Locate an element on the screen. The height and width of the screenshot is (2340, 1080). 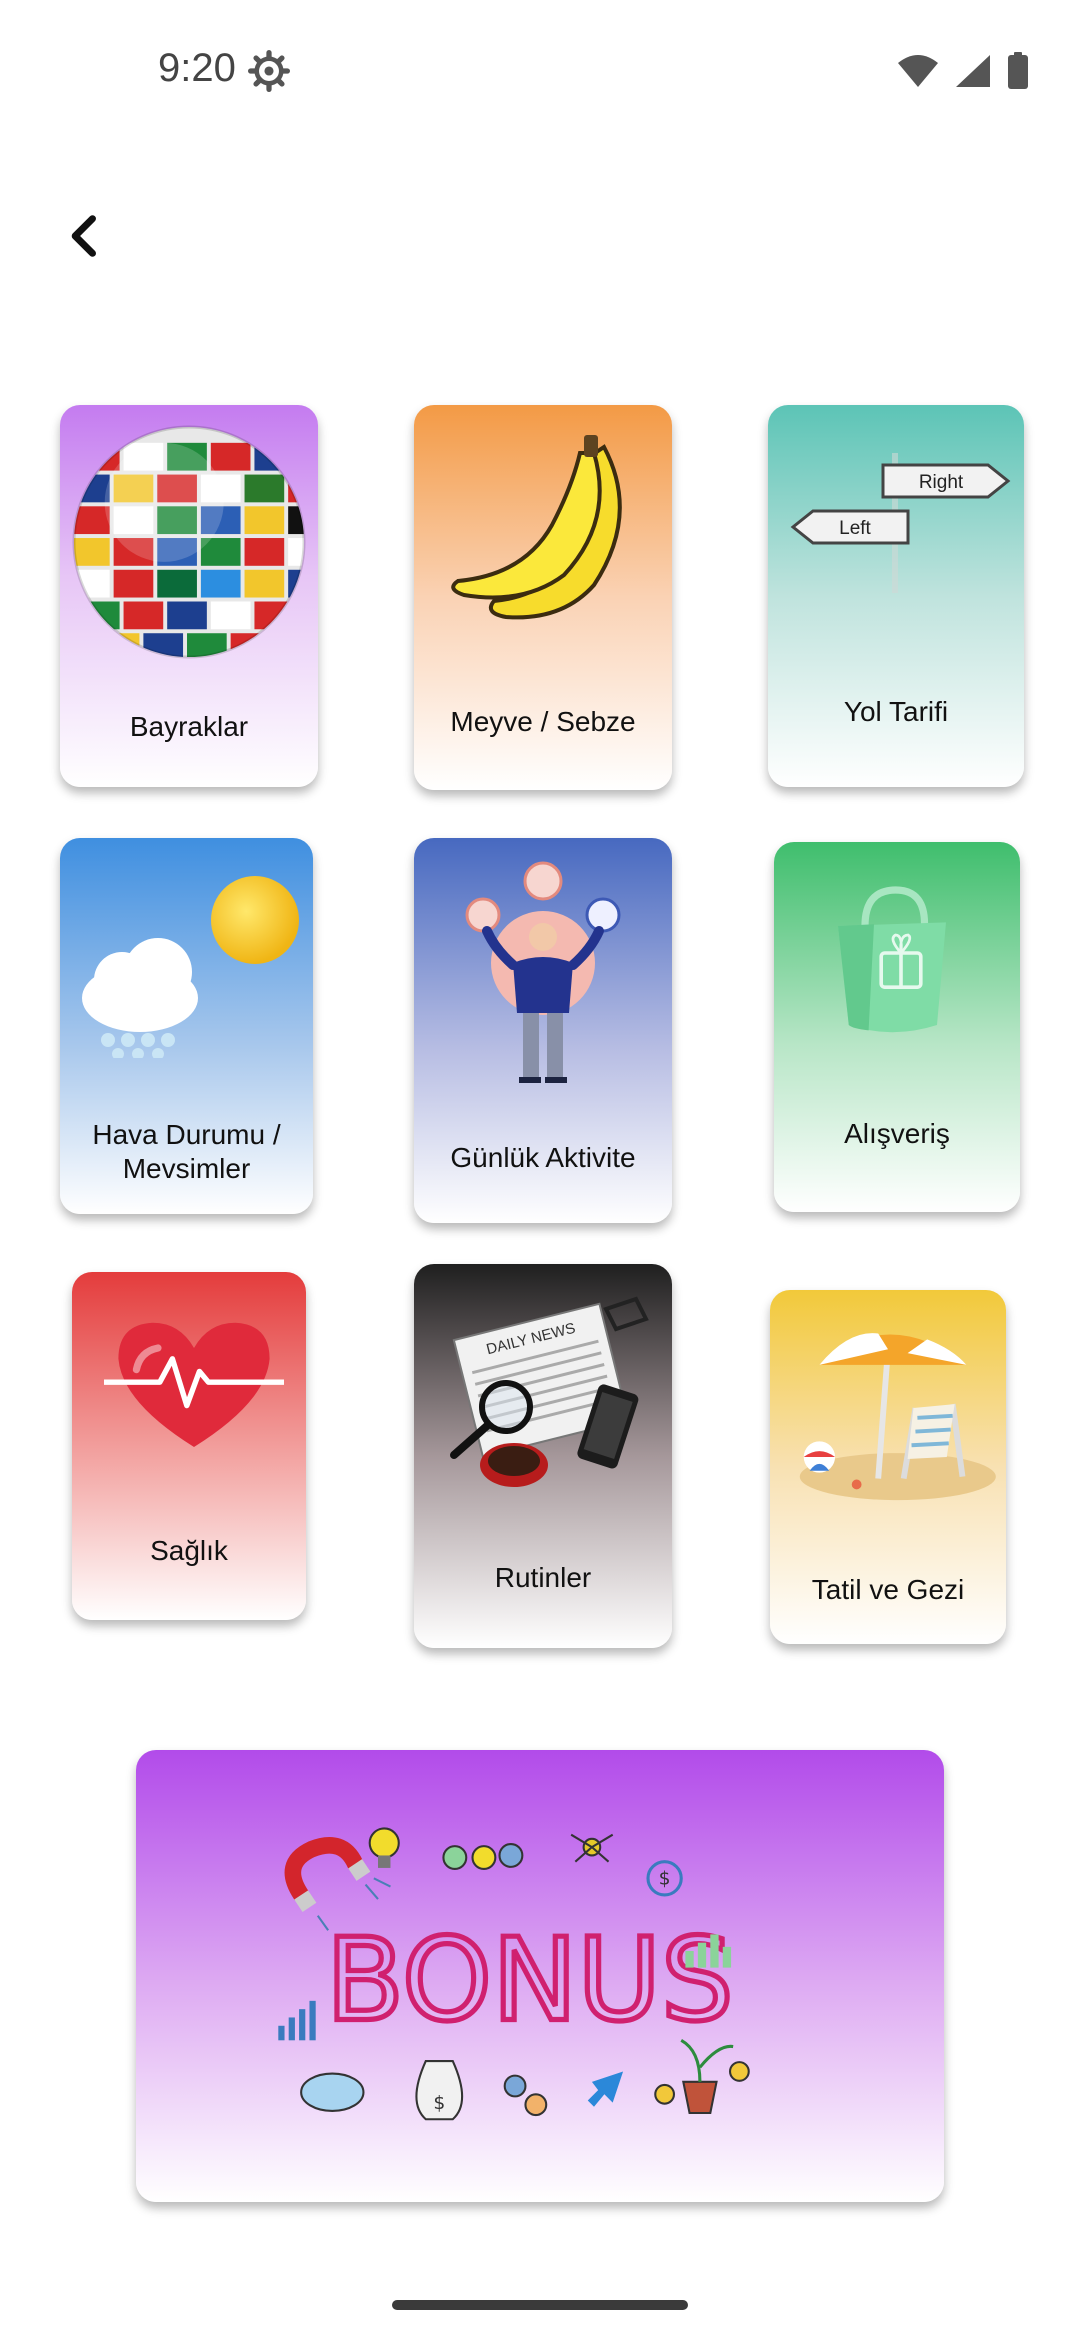
status-bar: 9:20 is located at coordinates (540, 70).